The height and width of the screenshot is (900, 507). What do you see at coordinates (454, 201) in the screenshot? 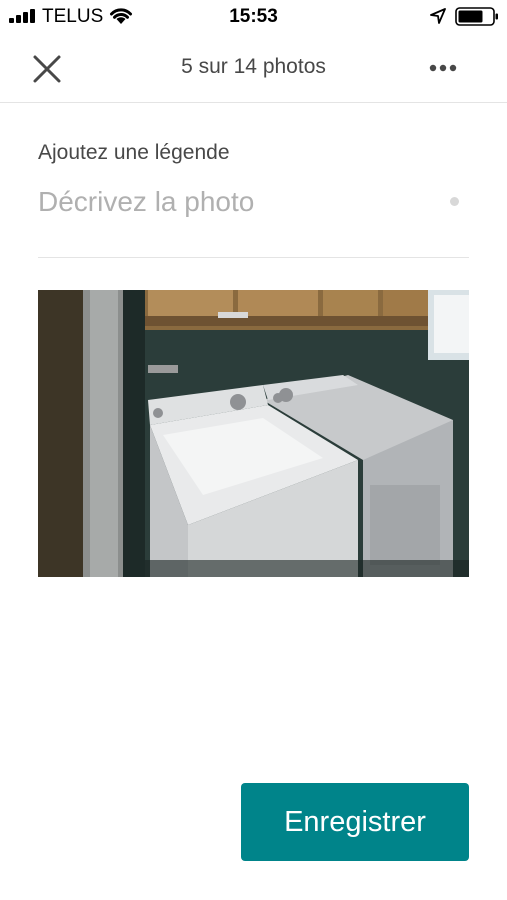
I see `input-indicator-dot` at bounding box center [454, 201].